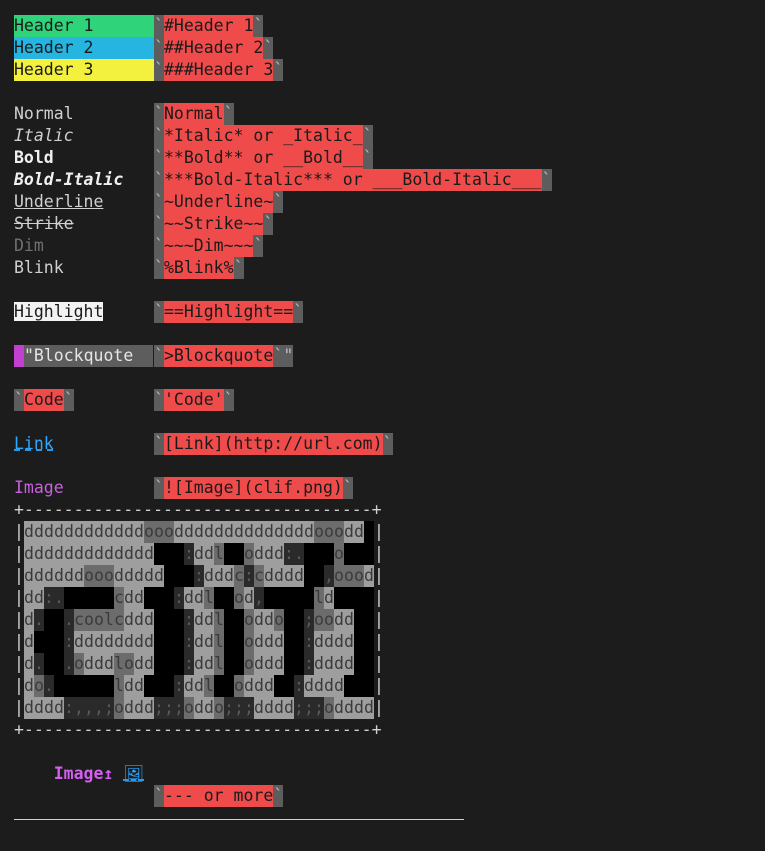  I want to click on link-syntax: ` [Link](http://url.com) `, so click(273, 444).